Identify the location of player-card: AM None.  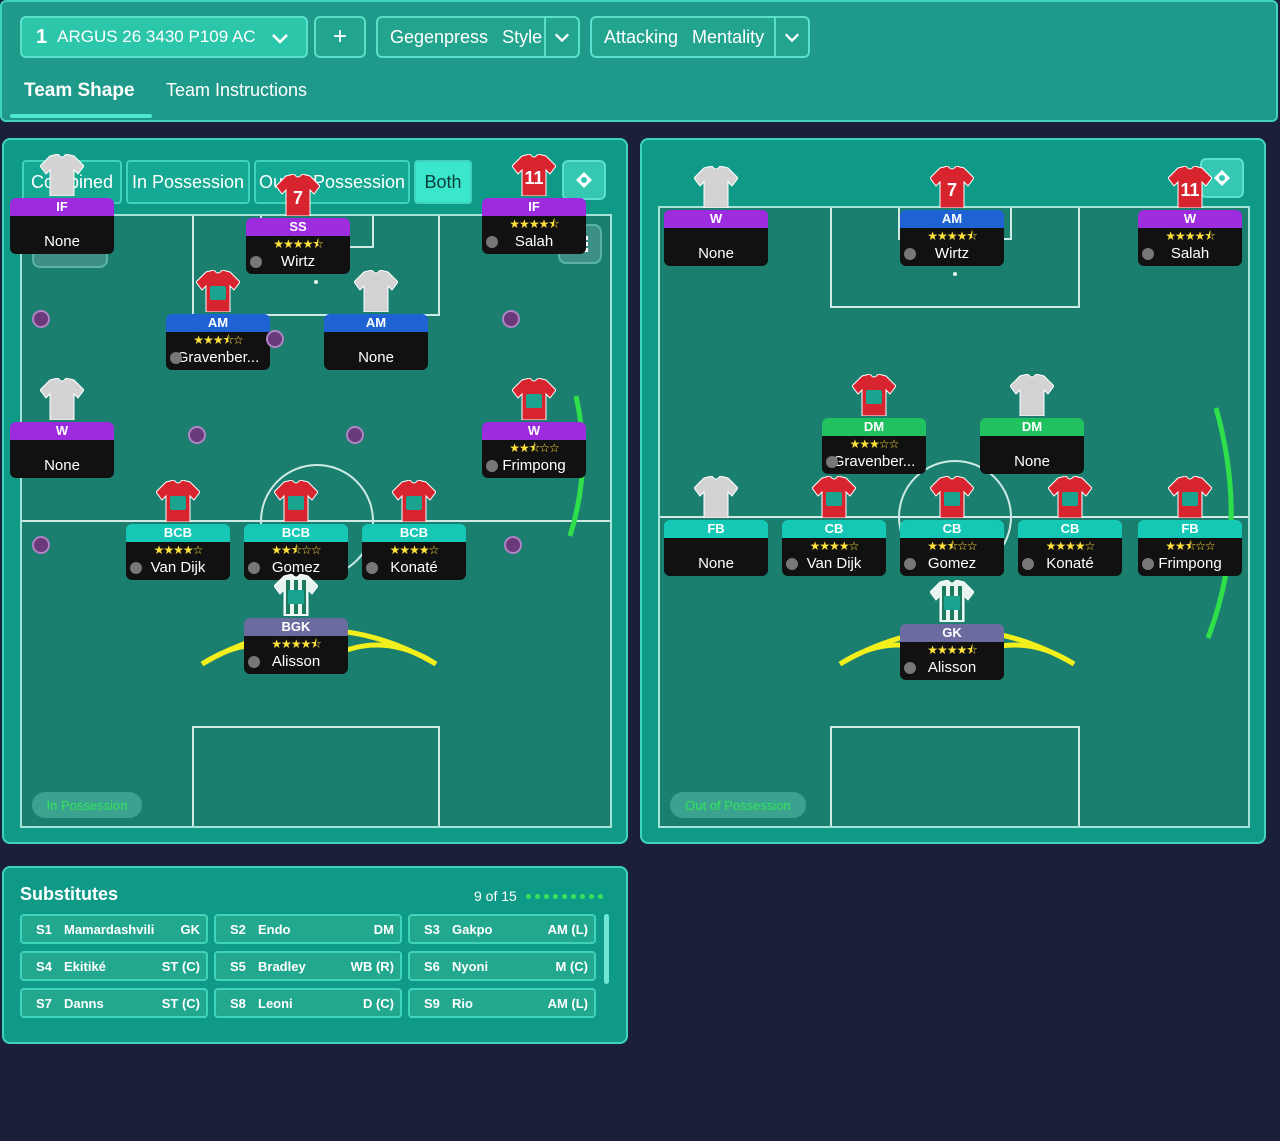
(376, 319).